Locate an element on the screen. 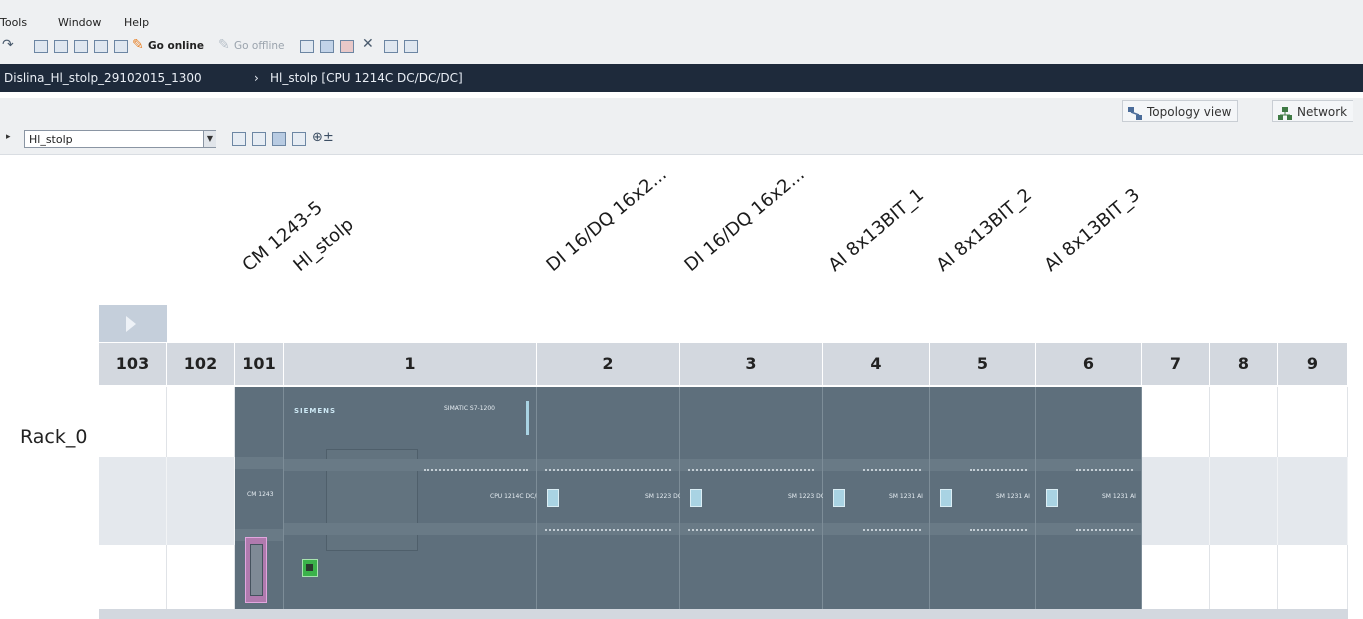  profibus-connector-icon is located at coordinates (256, 570).